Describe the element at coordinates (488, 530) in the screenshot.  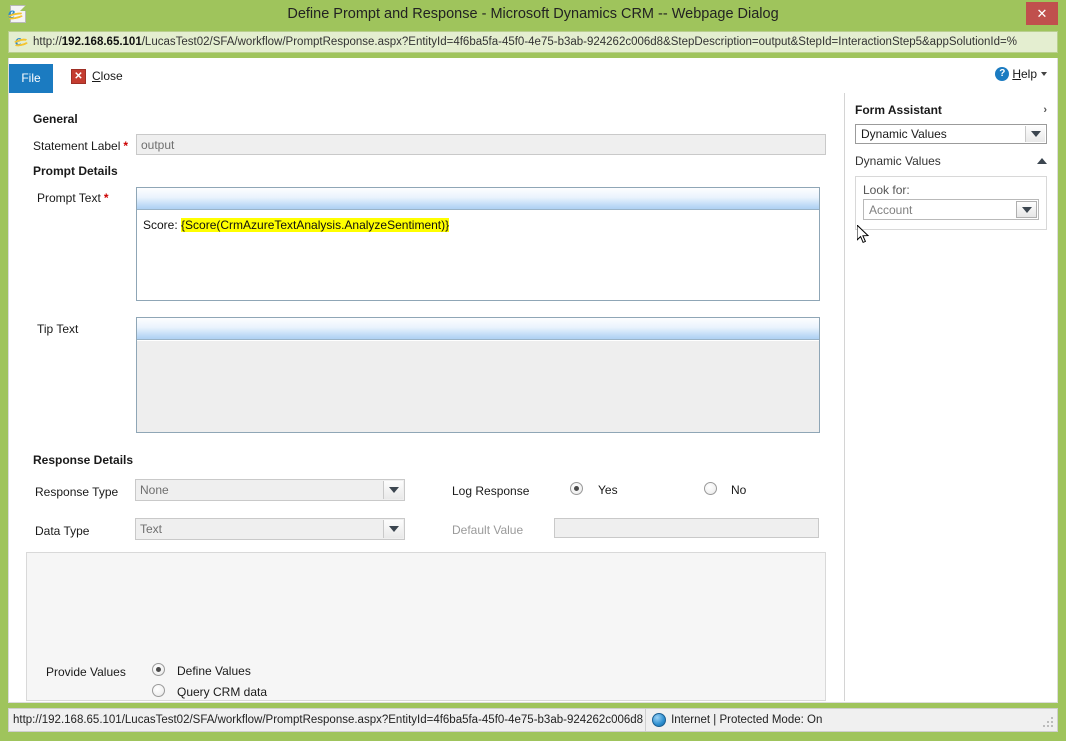
I see `default-value-label: Default Value` at that location.